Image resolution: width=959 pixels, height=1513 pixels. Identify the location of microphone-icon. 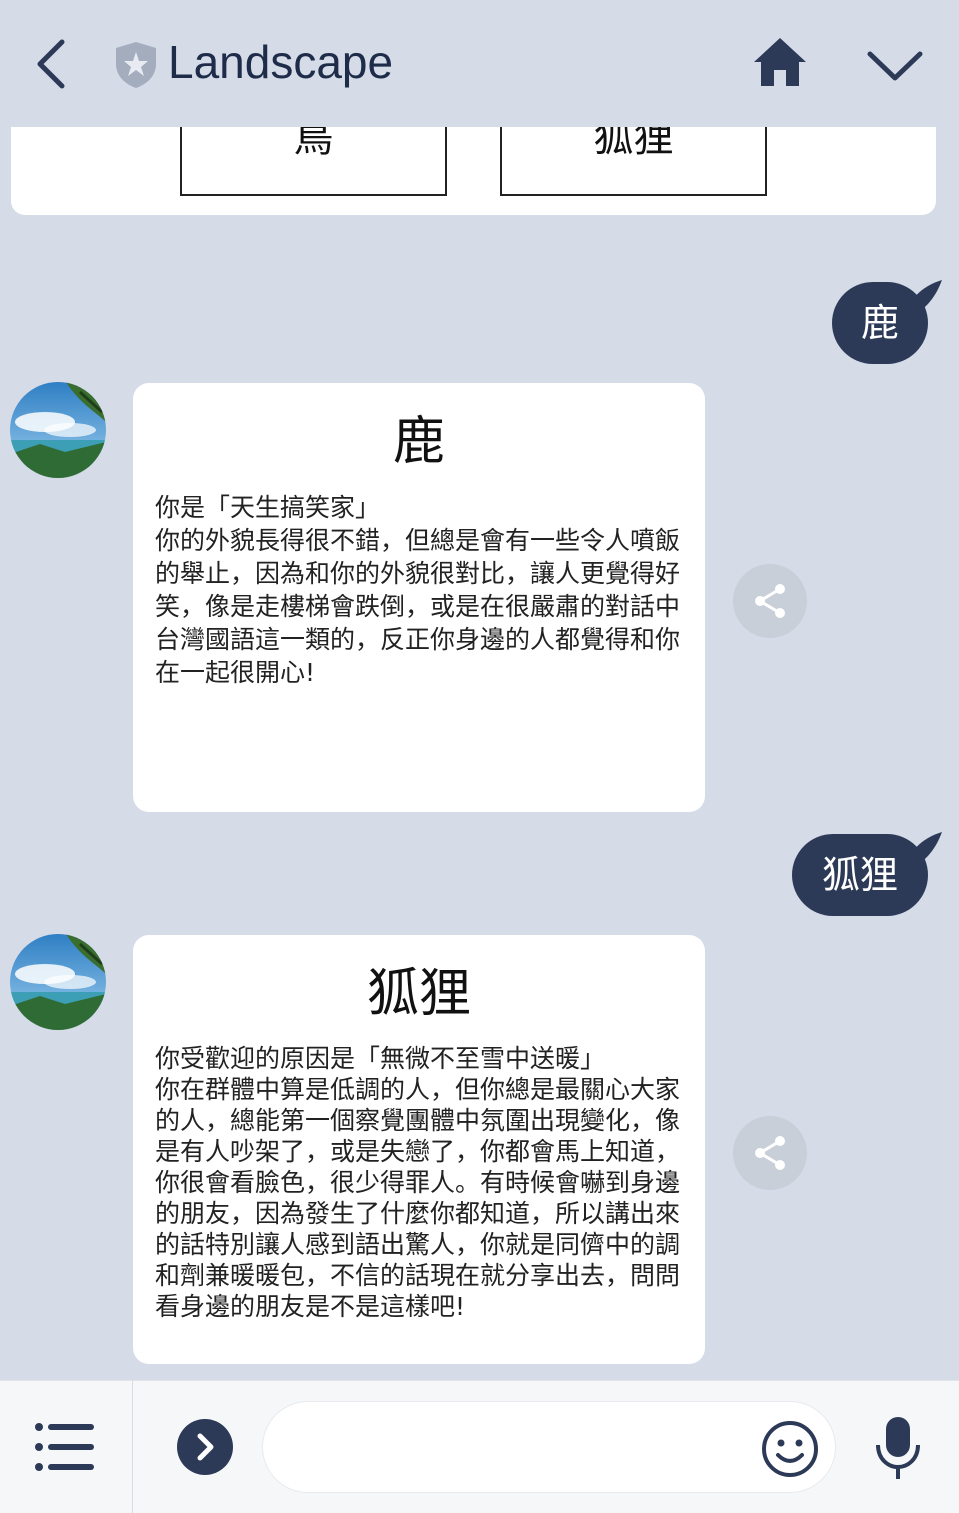
(898, 1448).